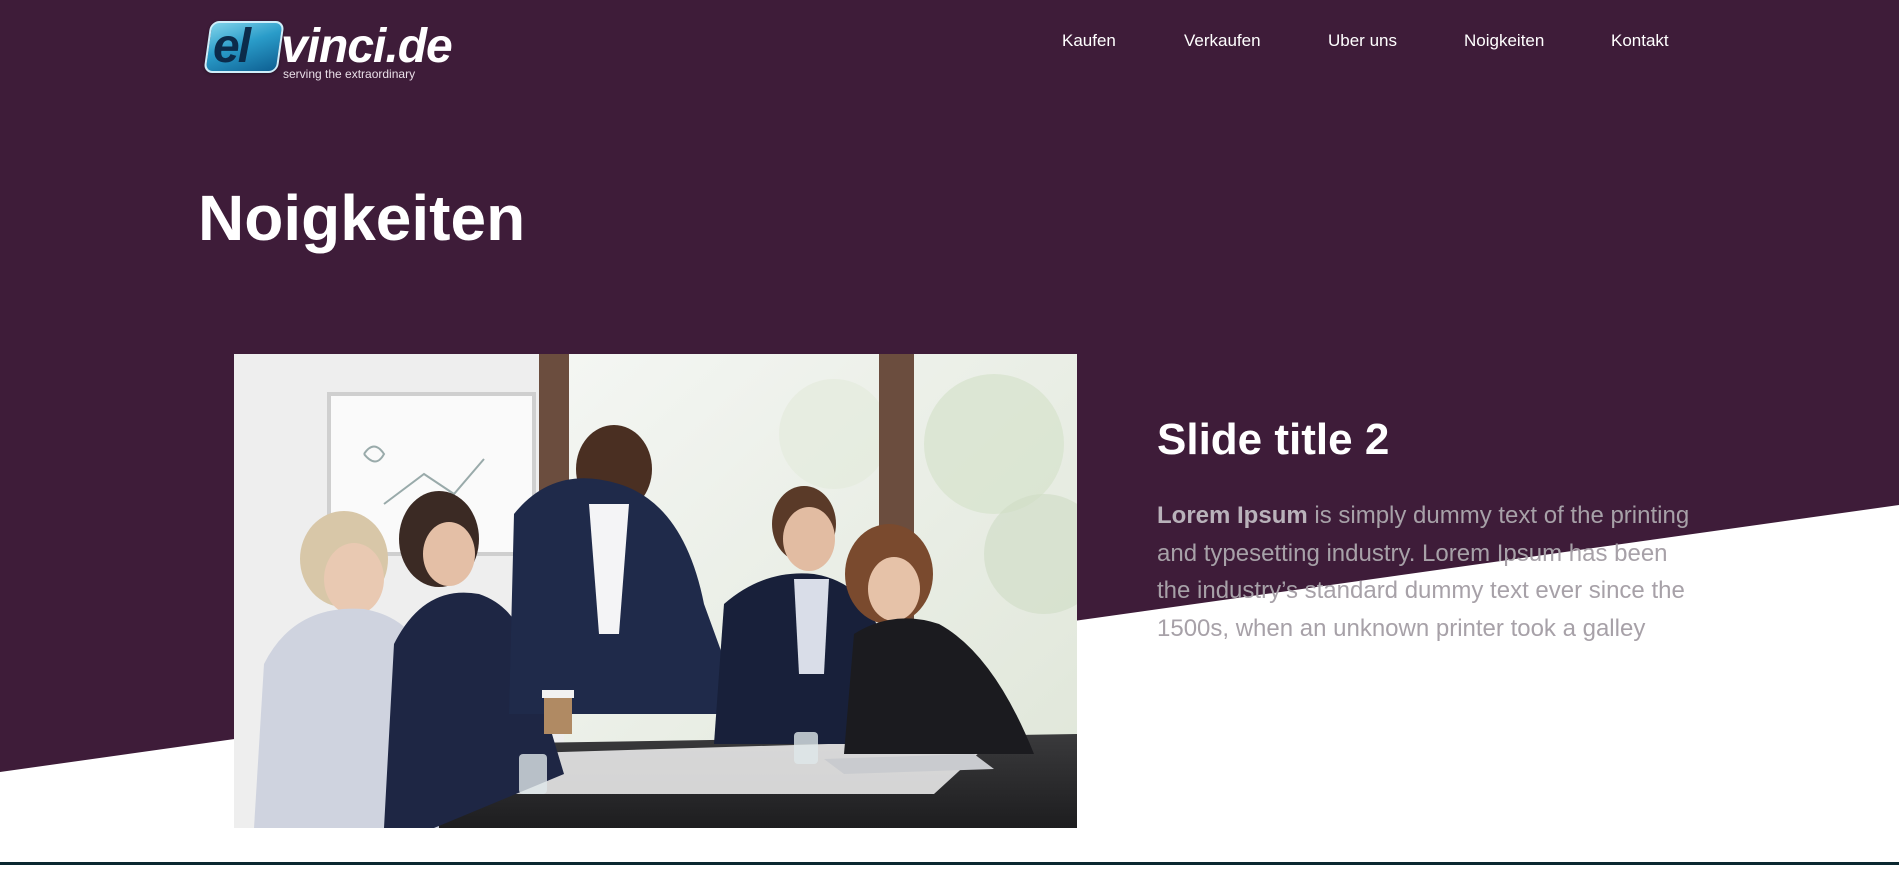 The image size is (1899, 870). What do you see at coordinates (1504, 41) in the screenshot?
I see `nav-item-noigkeiten: Noigkeiten` at bounding box center [1504, 41].